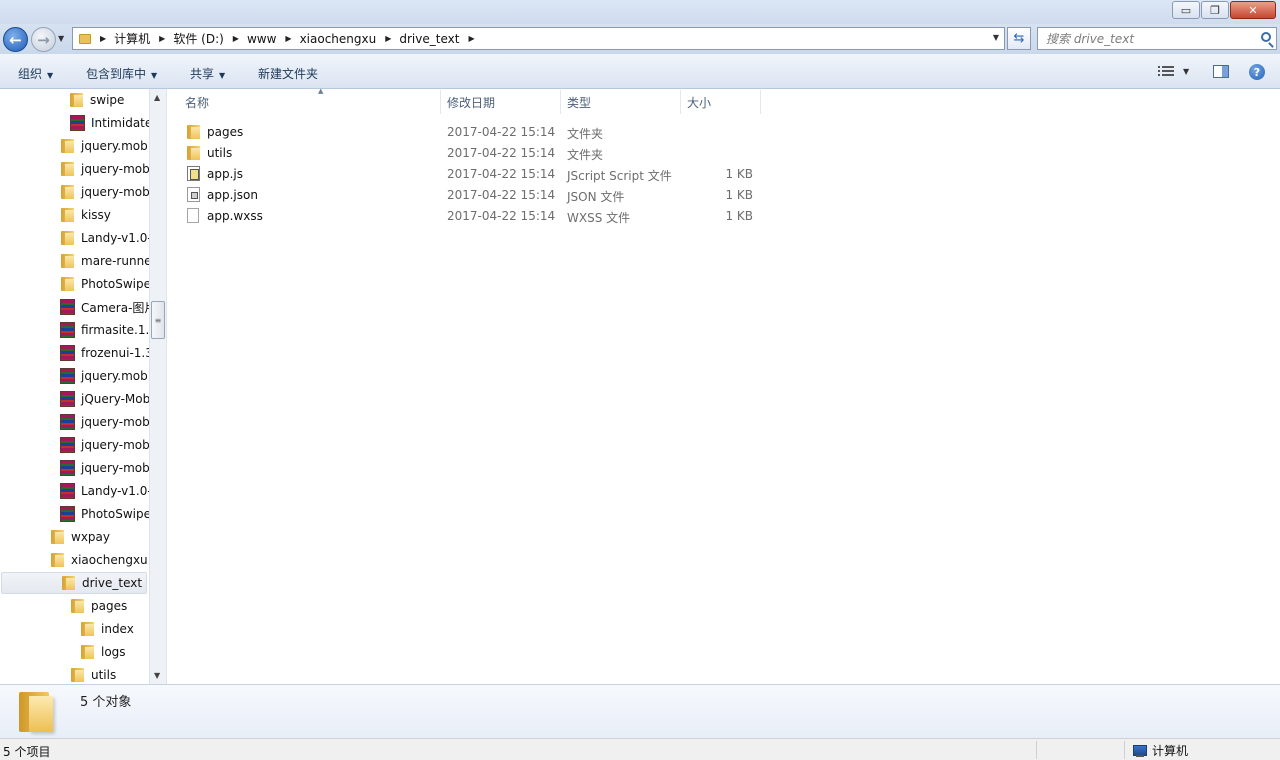 The image size is (1280, 760). I want to click on breadcrumb-drive-text: drive_text, so click(429, 39).